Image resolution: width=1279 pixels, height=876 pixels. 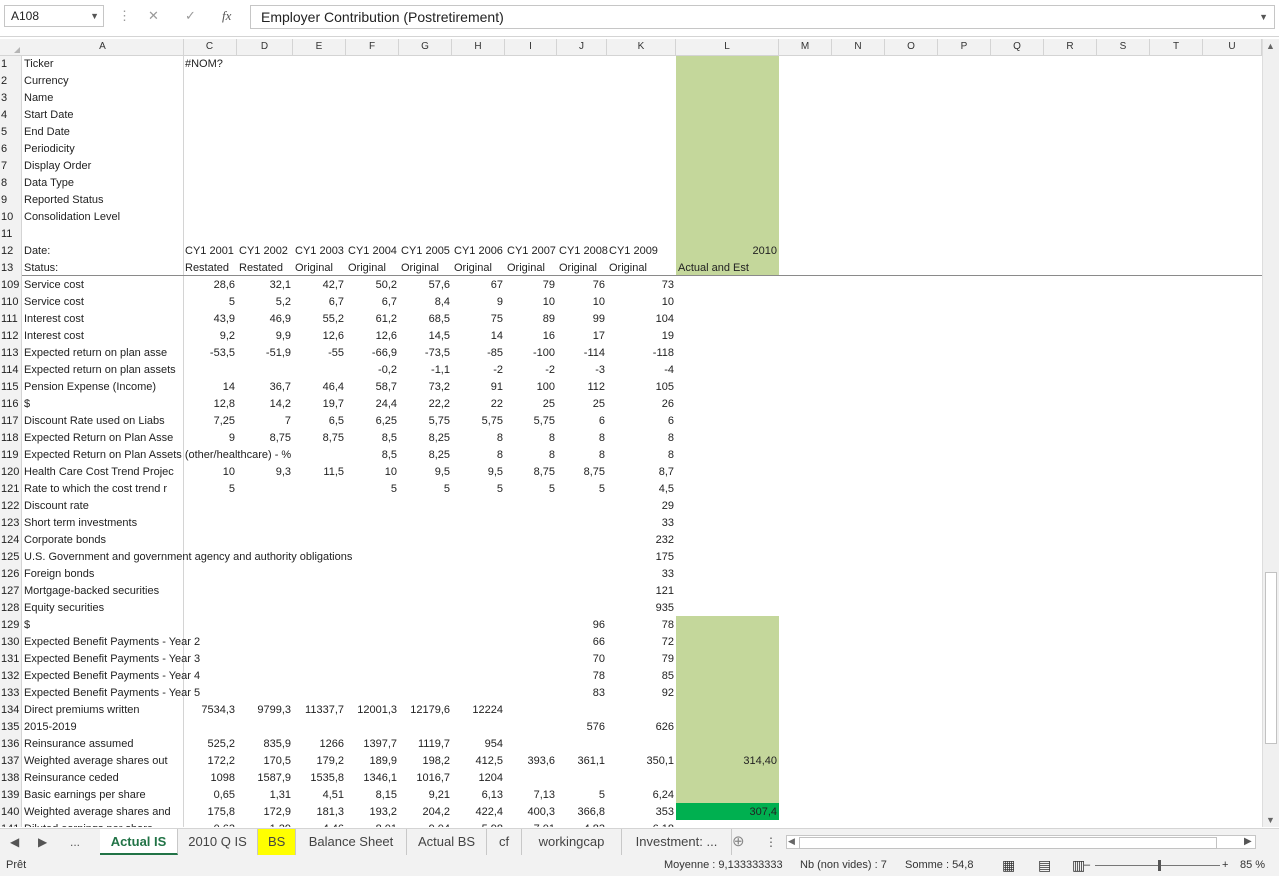 I want to click on cell-F: 24,4, so click(x=372, y=404).